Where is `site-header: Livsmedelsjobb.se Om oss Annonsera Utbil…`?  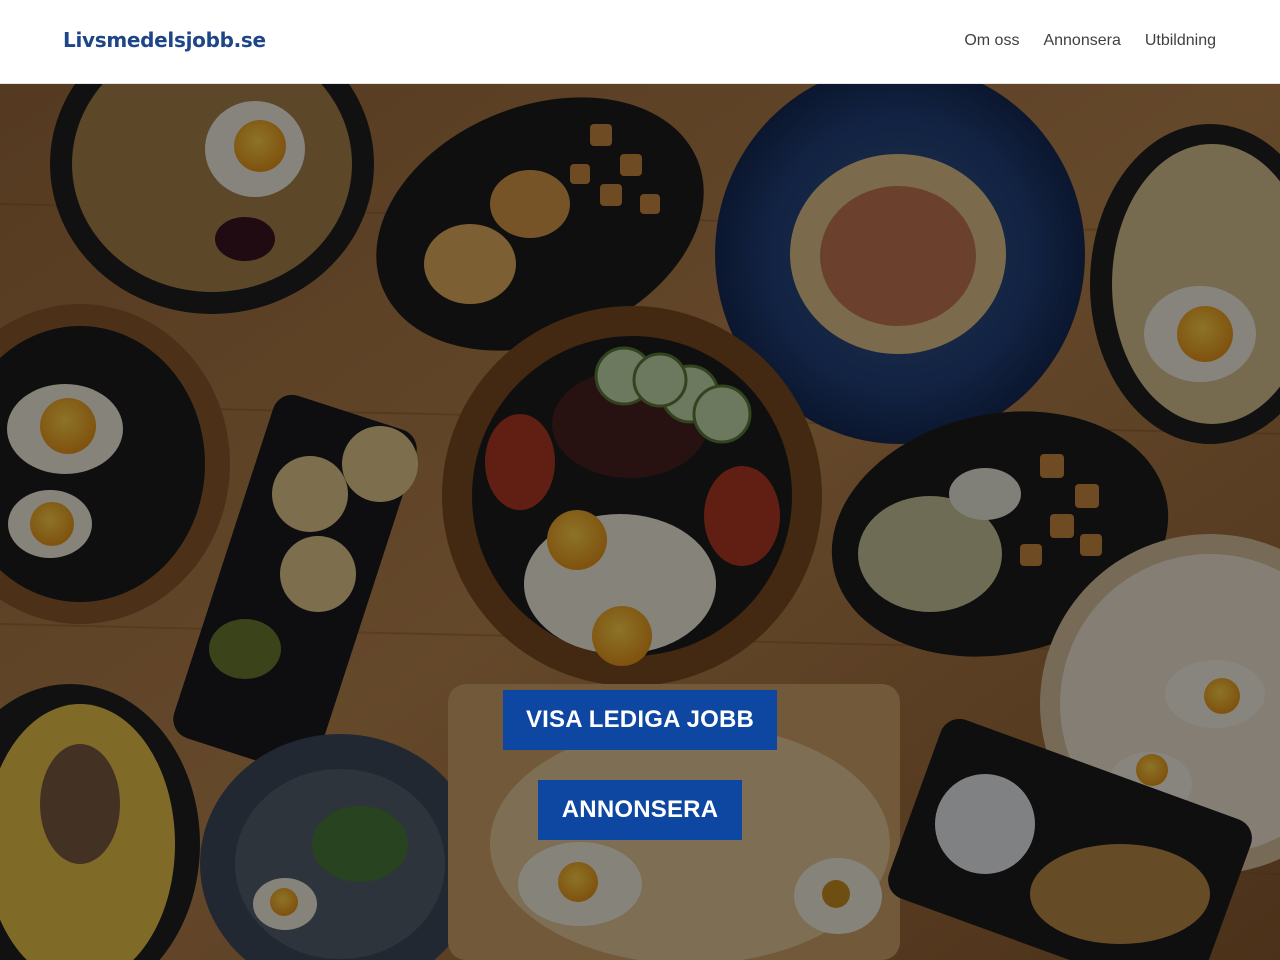
site-header: Livsmedelsjobb.se Om oss Annonsera Utbil… is located at coordinates (640, 42).